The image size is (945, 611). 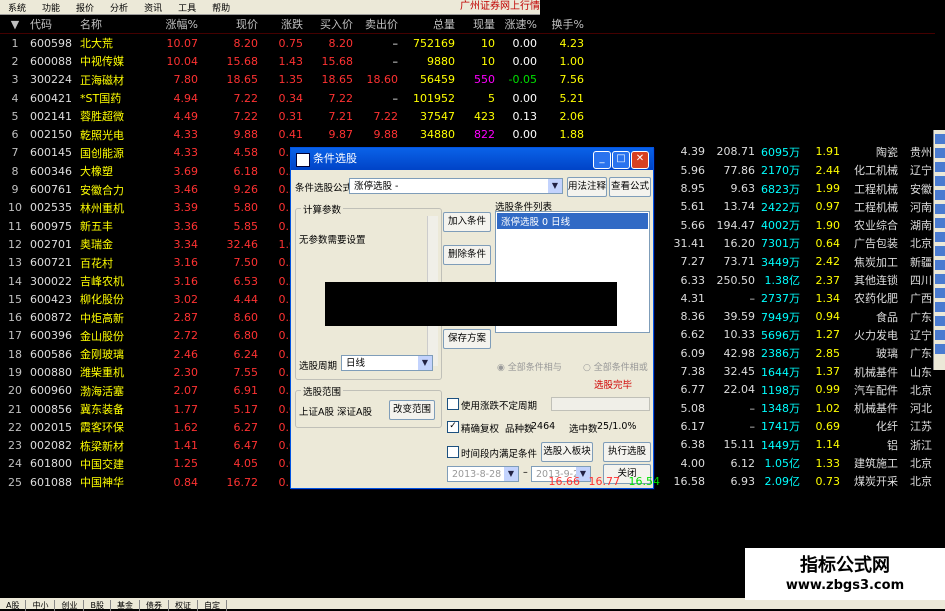 I want to click on cell-price: 4.58, so click(x=246, y=153).